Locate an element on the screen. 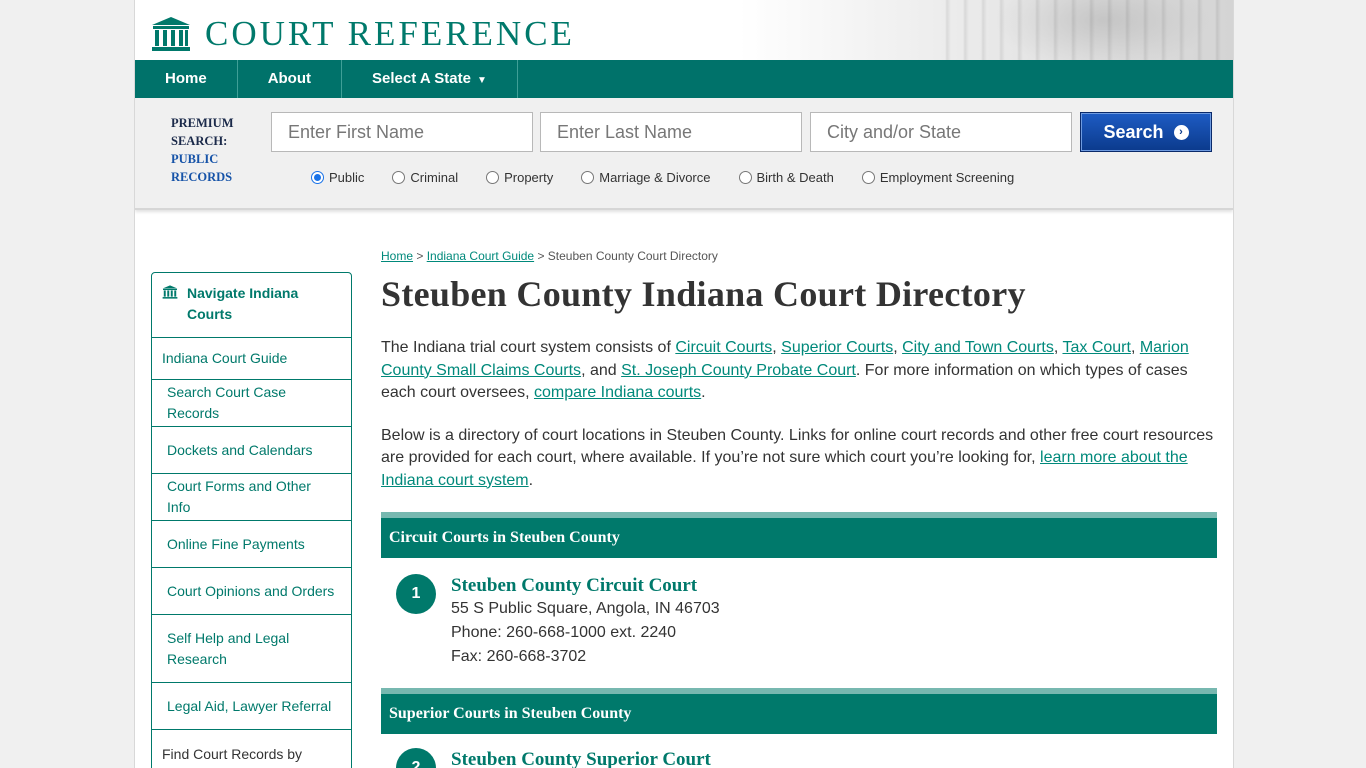 This screenshot has height=768, width=1366. radio-label: Public is located at coordinates (347, 177).